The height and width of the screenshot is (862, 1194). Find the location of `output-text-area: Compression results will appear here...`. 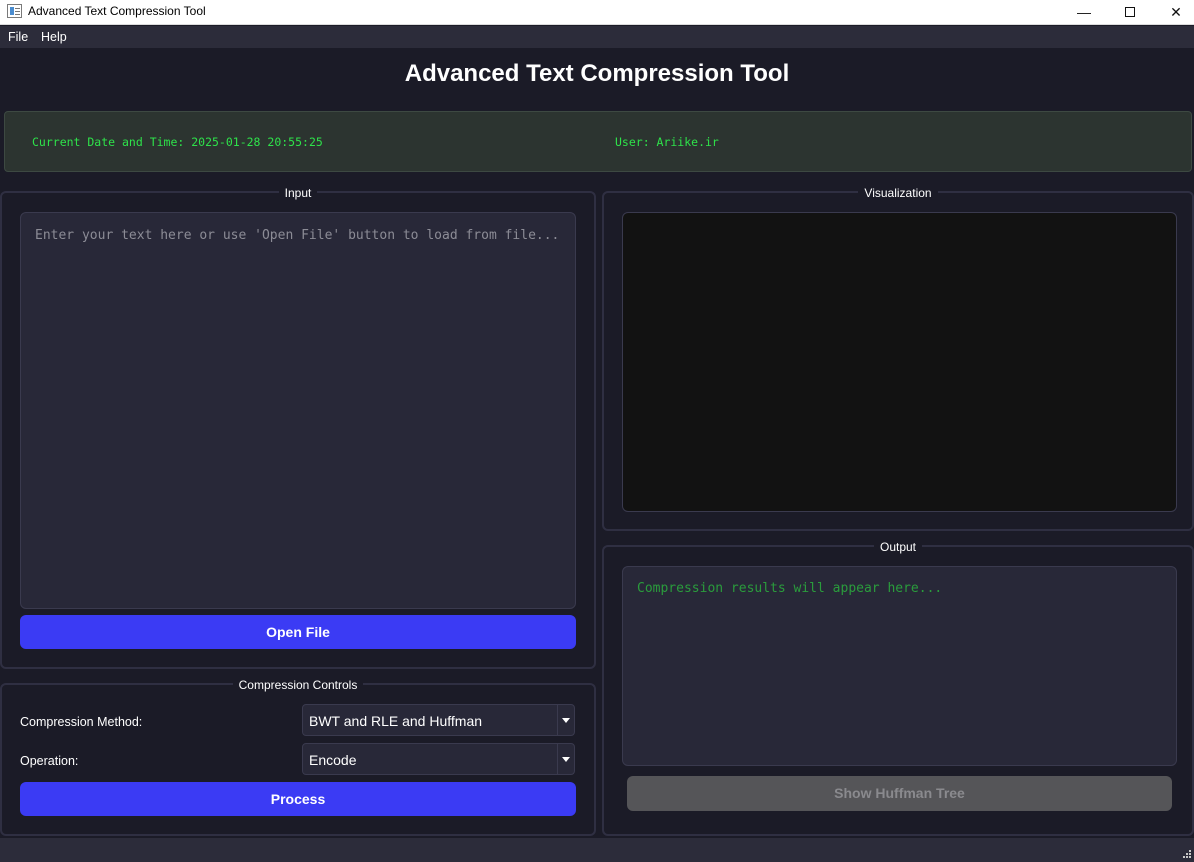

output-text-area: Compression results will appear here... is located at coordinates (899, 666).